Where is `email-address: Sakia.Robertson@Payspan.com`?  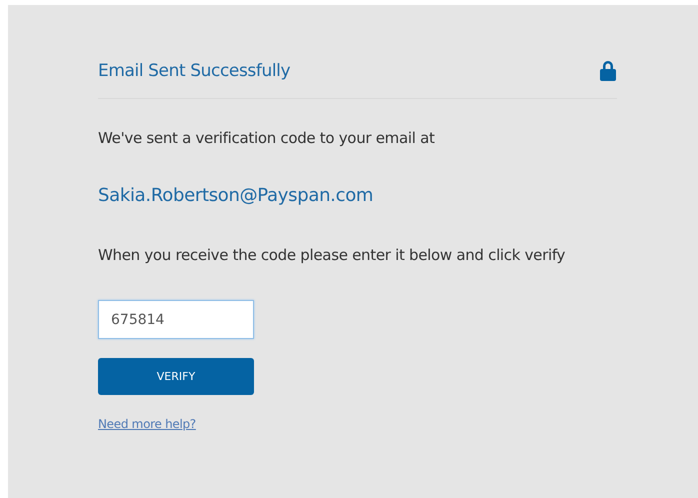
email-address: Sakia.Robertson@Payspan.com is located at coordinates (236, 195).